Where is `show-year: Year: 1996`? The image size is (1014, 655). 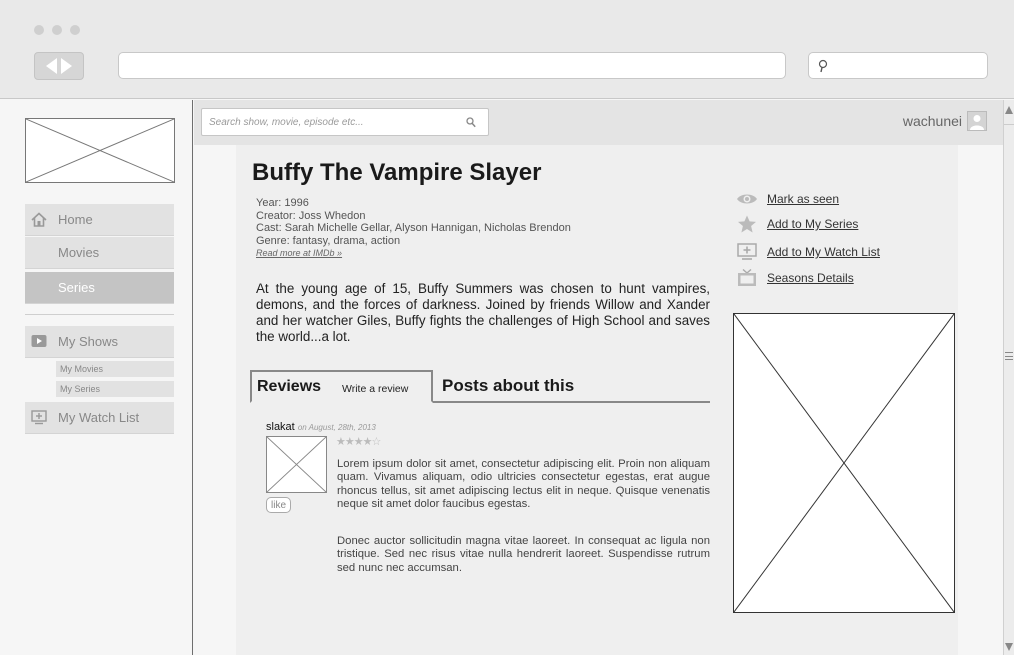
show-year: Year: 1996 is located at coordinates (282, 203).